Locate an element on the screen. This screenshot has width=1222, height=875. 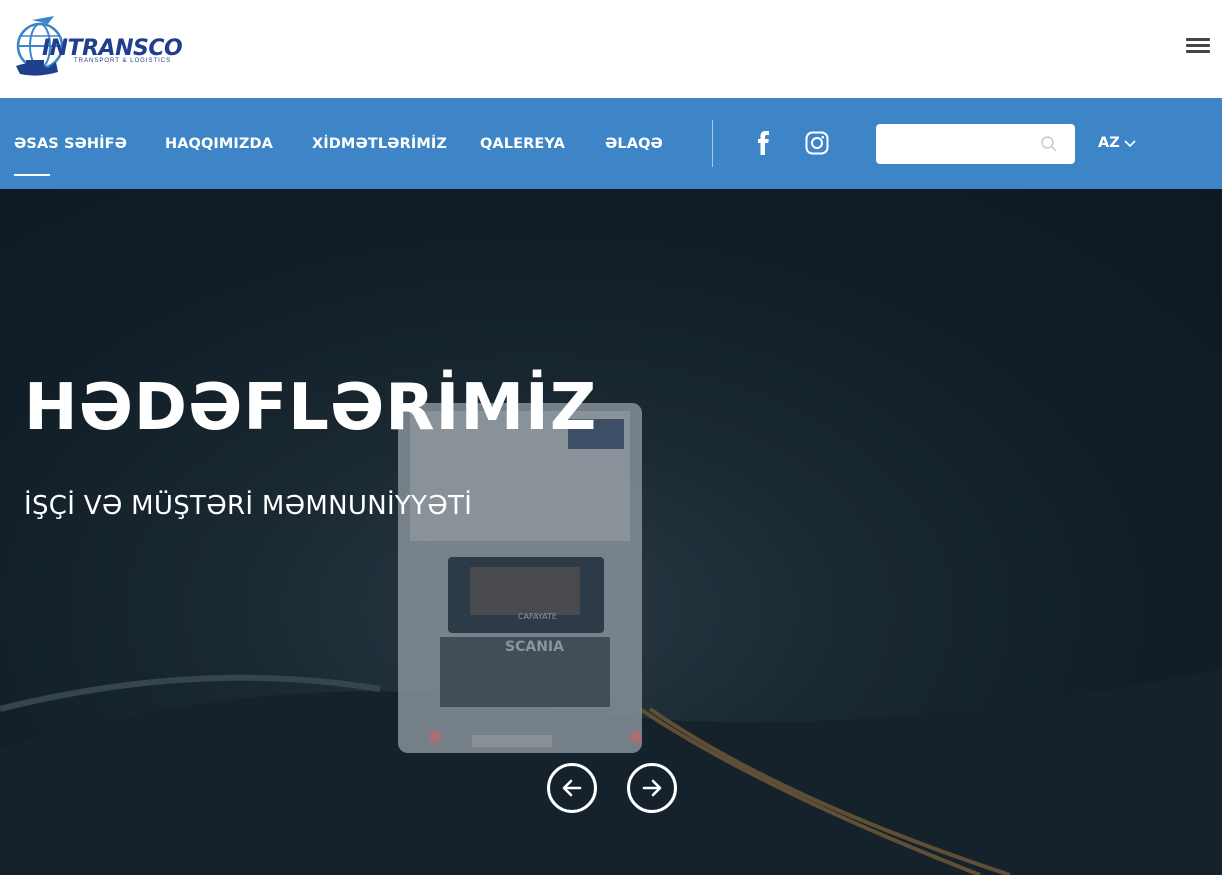
nav-item-gallery: QALEREYA is located at coordinates (522, 144).